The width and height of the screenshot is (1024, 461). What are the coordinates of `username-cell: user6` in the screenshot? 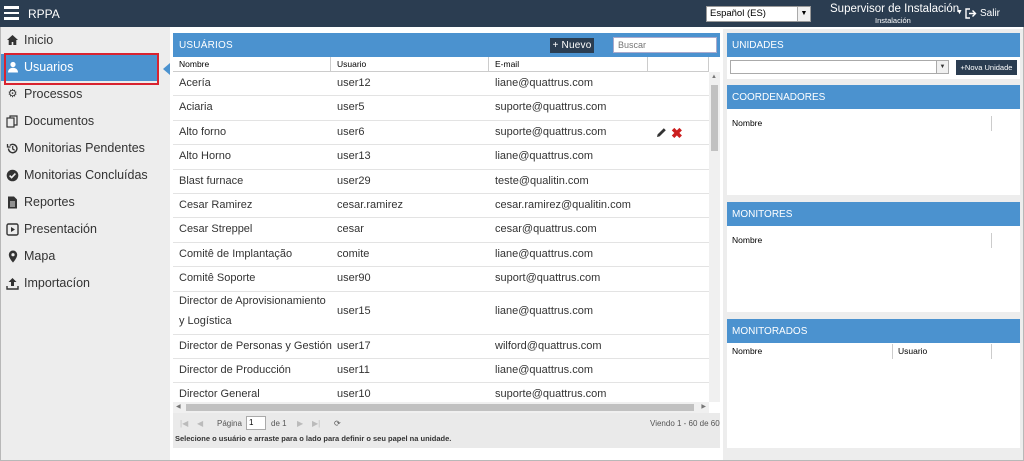 It's located at (351, 131).